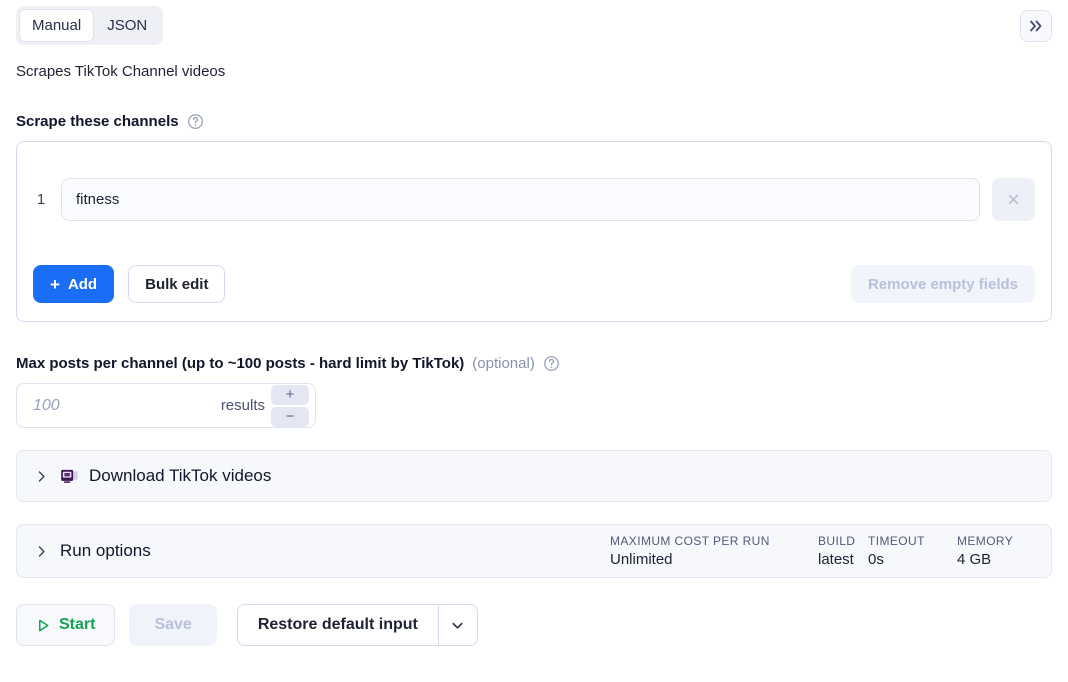 This screenshot has height=682, width=1068. I want to click on chevron-down-icon, so click(457, 625).